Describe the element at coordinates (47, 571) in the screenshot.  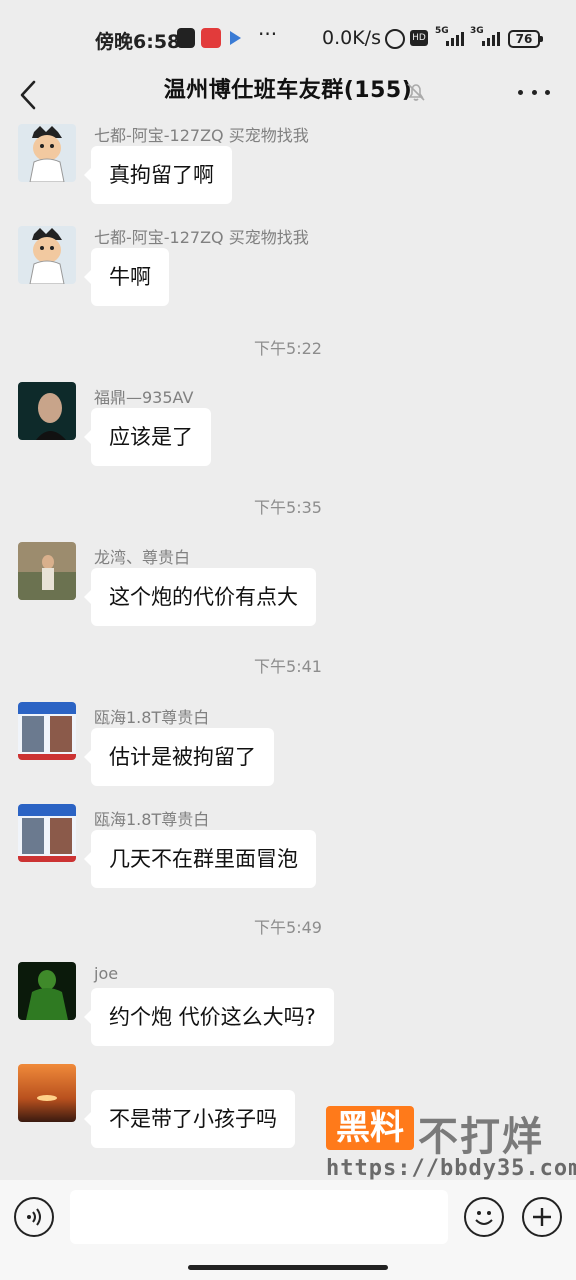
I see `outdoor-photo-avatar` at that location.